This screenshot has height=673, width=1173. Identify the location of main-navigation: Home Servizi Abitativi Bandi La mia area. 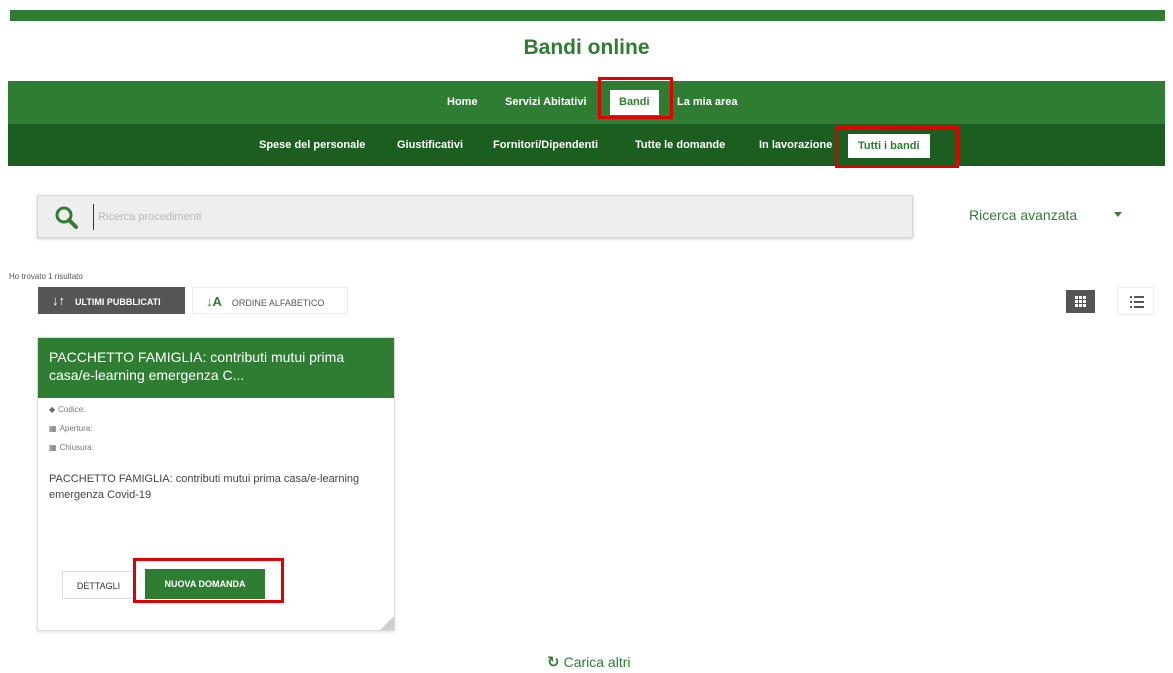
(586, 102).